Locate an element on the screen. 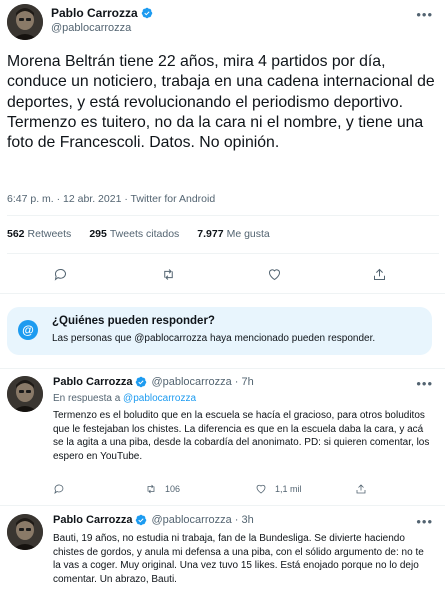 The image size is (445, 605). replying-to: En respuesta a @pablocarrozza is located at coordinates (125, 398).